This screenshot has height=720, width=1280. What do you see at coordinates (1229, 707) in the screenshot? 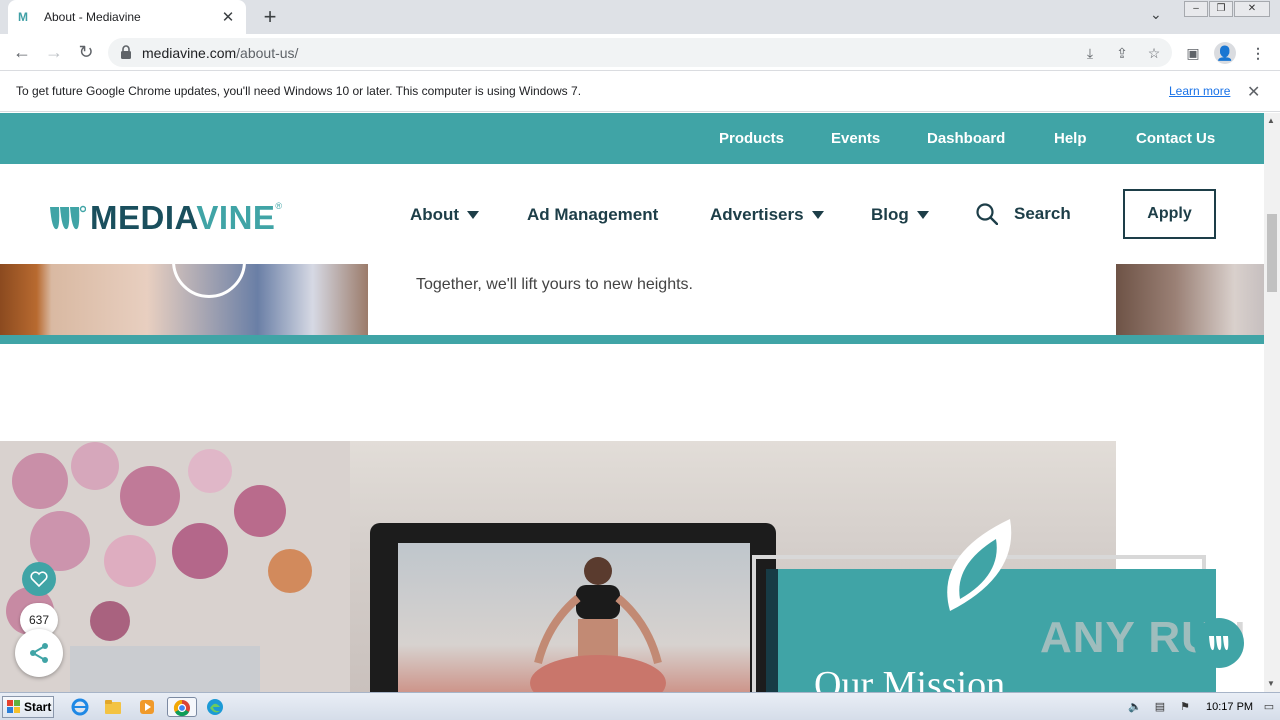
I see `taskbar-clock: 10:17 PM` at bounding box center [1229, 707].